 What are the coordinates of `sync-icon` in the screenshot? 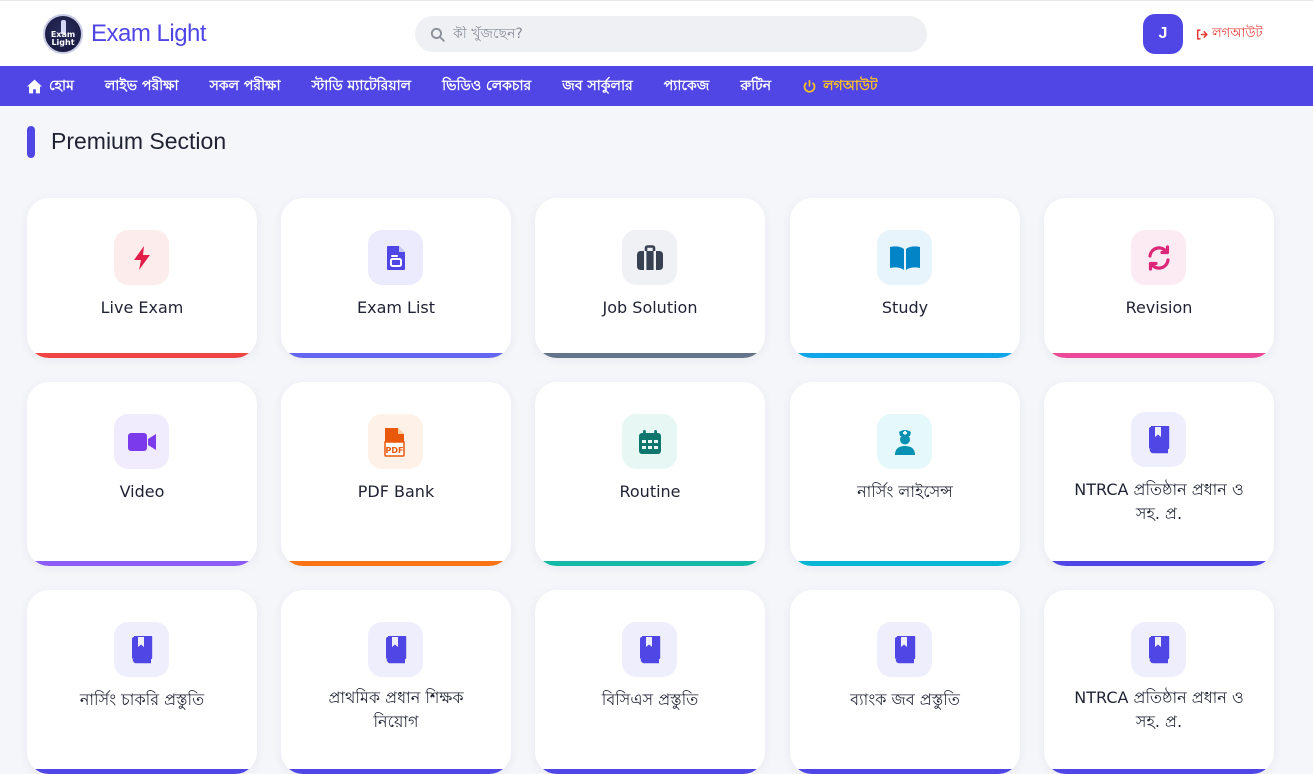 It's located at (1159, 257).